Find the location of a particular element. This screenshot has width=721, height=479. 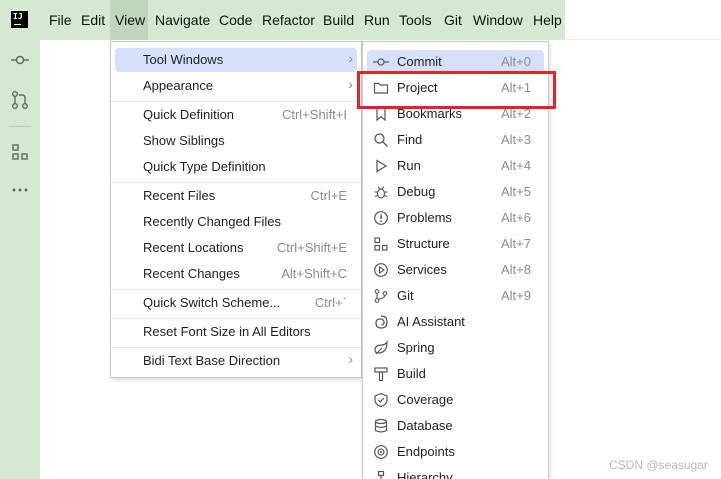

tool-window-endpoints: Endpoints is located at coordinates (455, 452).